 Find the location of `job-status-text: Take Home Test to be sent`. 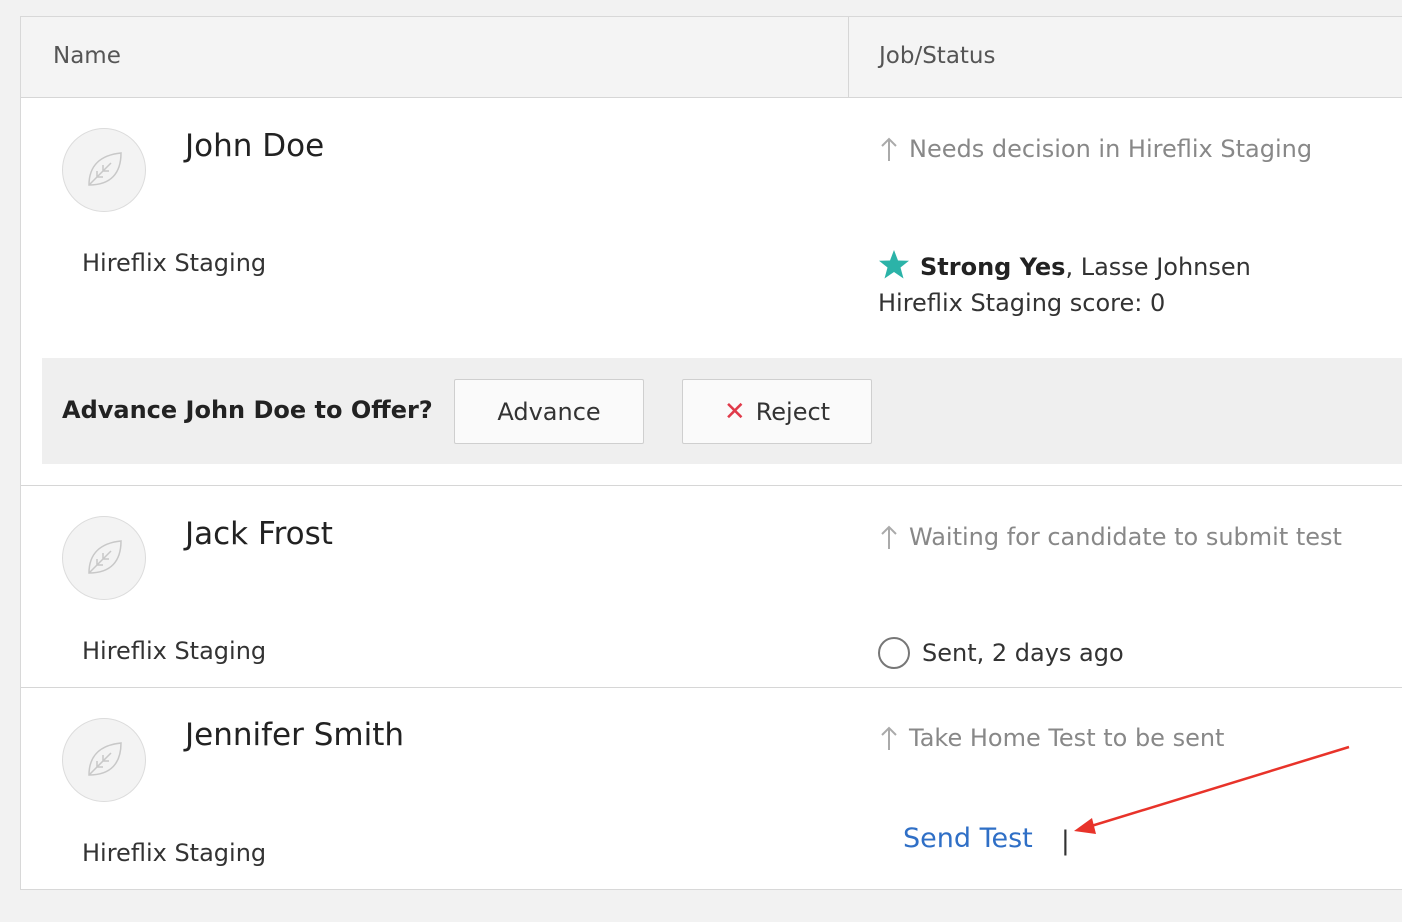

job-status-text: Take Home Test to be sent is located at coordinates (1067, 738).